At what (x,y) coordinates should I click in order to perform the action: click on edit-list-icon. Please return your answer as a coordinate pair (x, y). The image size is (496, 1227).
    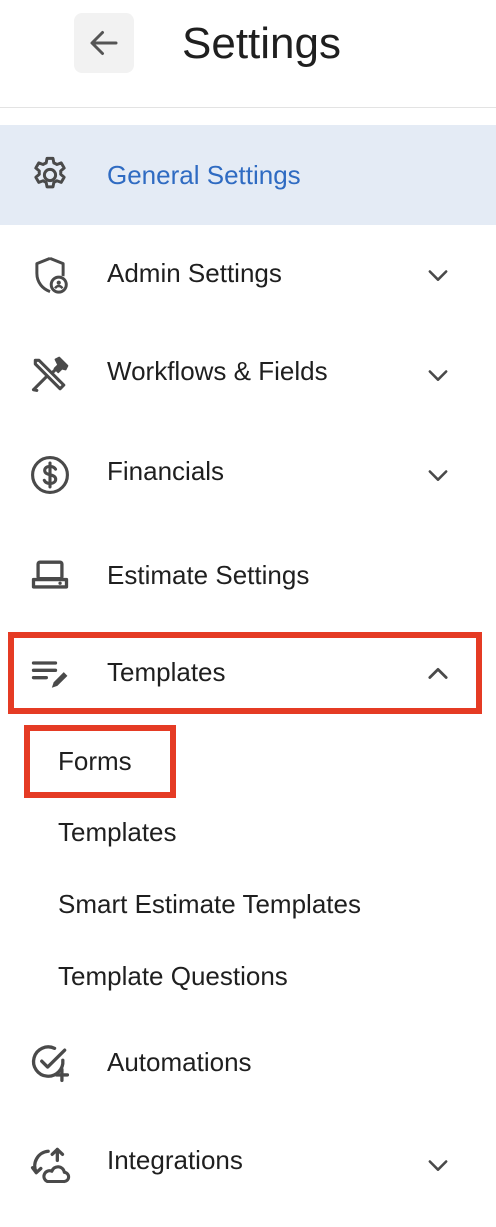
    Looking at the image, I should click on (50, 674).